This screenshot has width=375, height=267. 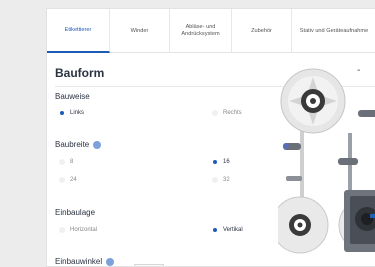 I want to click on bauweise-option-rechts-label: Rechts, so click(x=232, y=113).